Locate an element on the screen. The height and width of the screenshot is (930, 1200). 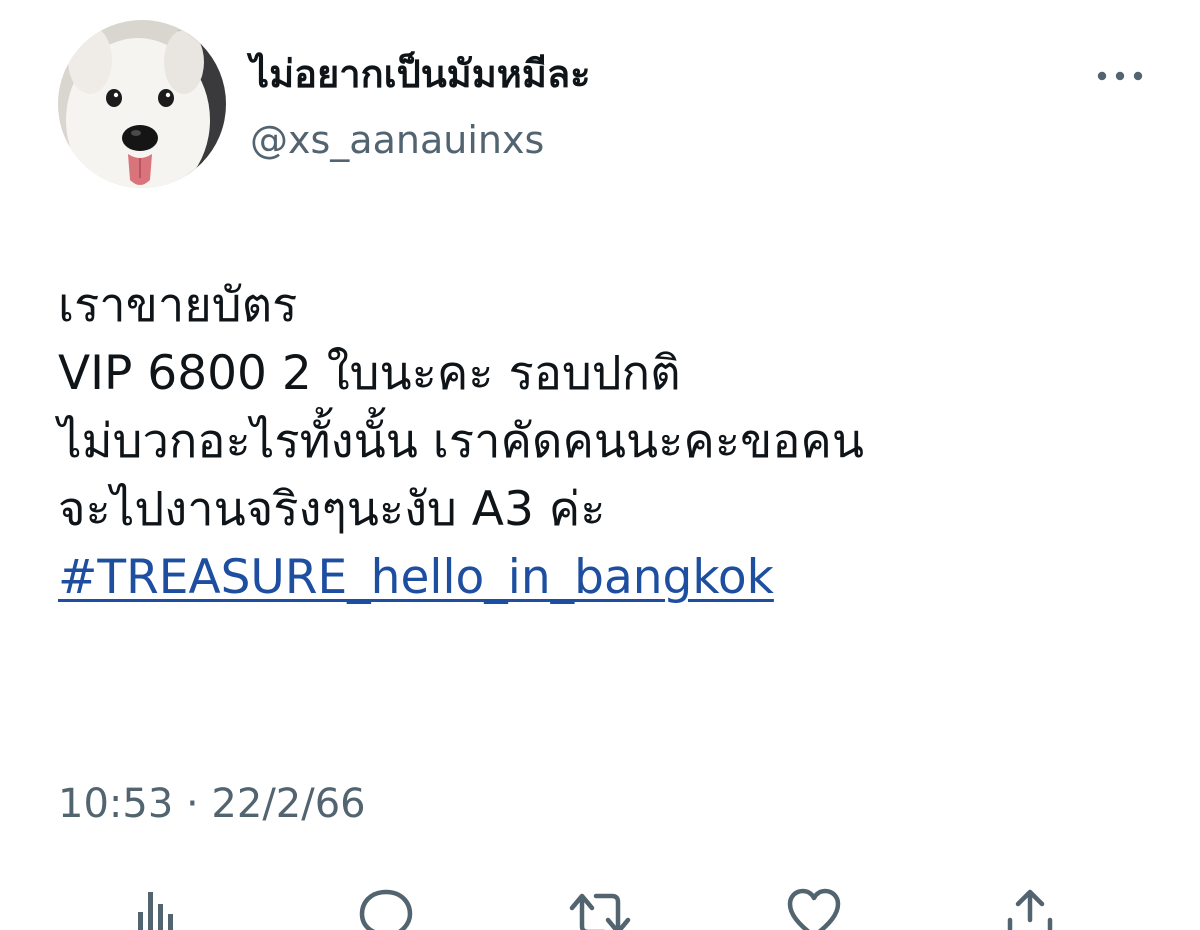
avatar is located at coordinates (142, 104).